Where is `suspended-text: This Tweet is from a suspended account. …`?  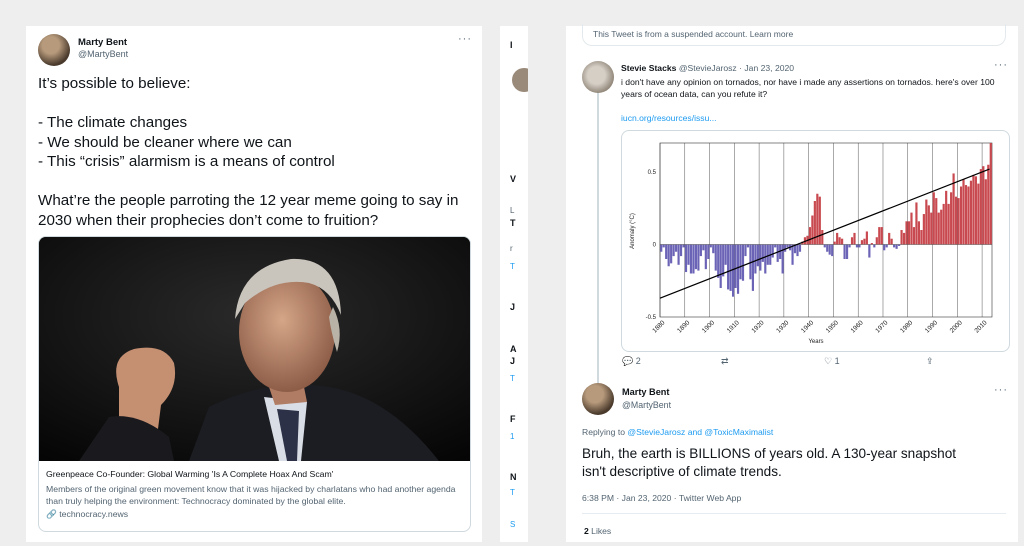
suspended-text: This Tweet is from a suspended account. … is located at coordinates (693, 34).